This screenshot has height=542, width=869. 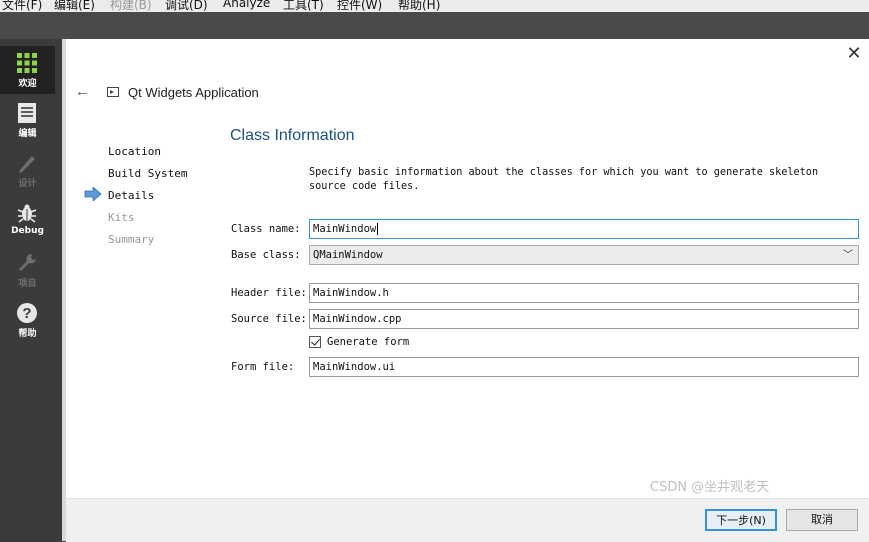 What do you see at coordinates (584, 319) in the screenshot?
I see `source-file-input: MainWindow.cpp` at bounding box center [584, 319].